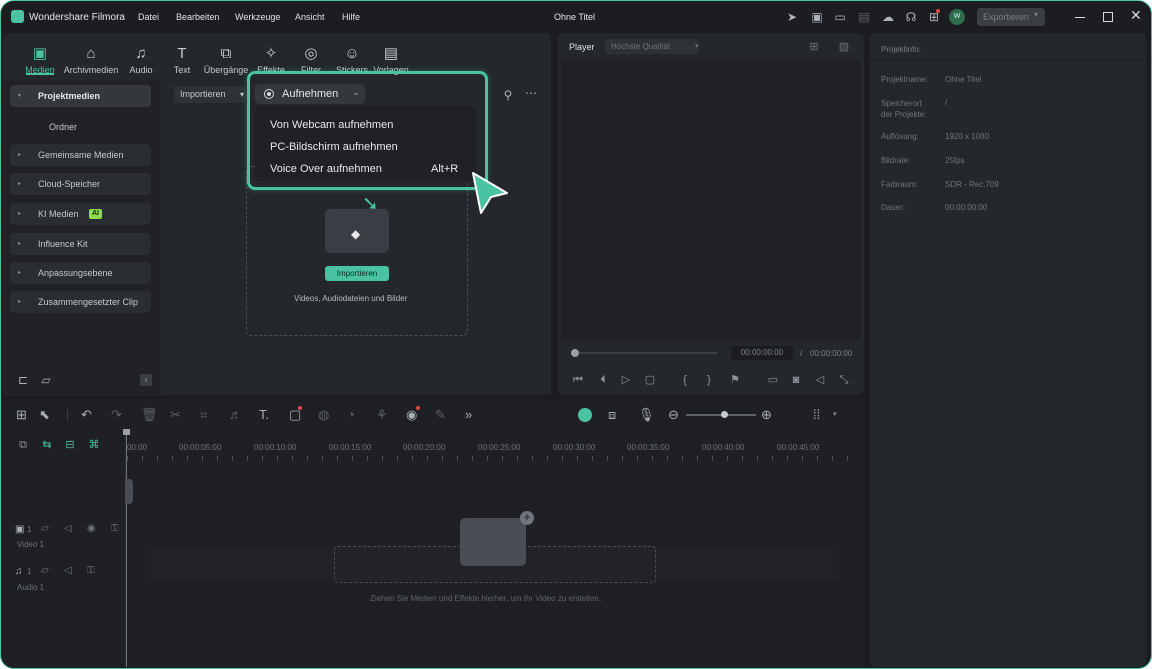 Image resolution: width=1152 pixels, height=669 pixels. Describe the element at coordinates (129, 491) in the screenshot. I see `track-scroll-handle` at that location.